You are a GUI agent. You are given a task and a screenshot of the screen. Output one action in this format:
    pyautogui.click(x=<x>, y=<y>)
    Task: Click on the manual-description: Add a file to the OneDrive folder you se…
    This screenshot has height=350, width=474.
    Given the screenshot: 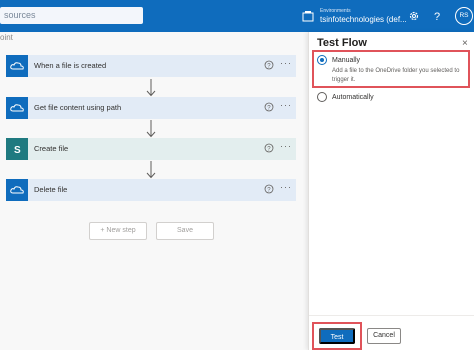 What is the action you would take?
    pyautogui.click(x=396, y=75)
    